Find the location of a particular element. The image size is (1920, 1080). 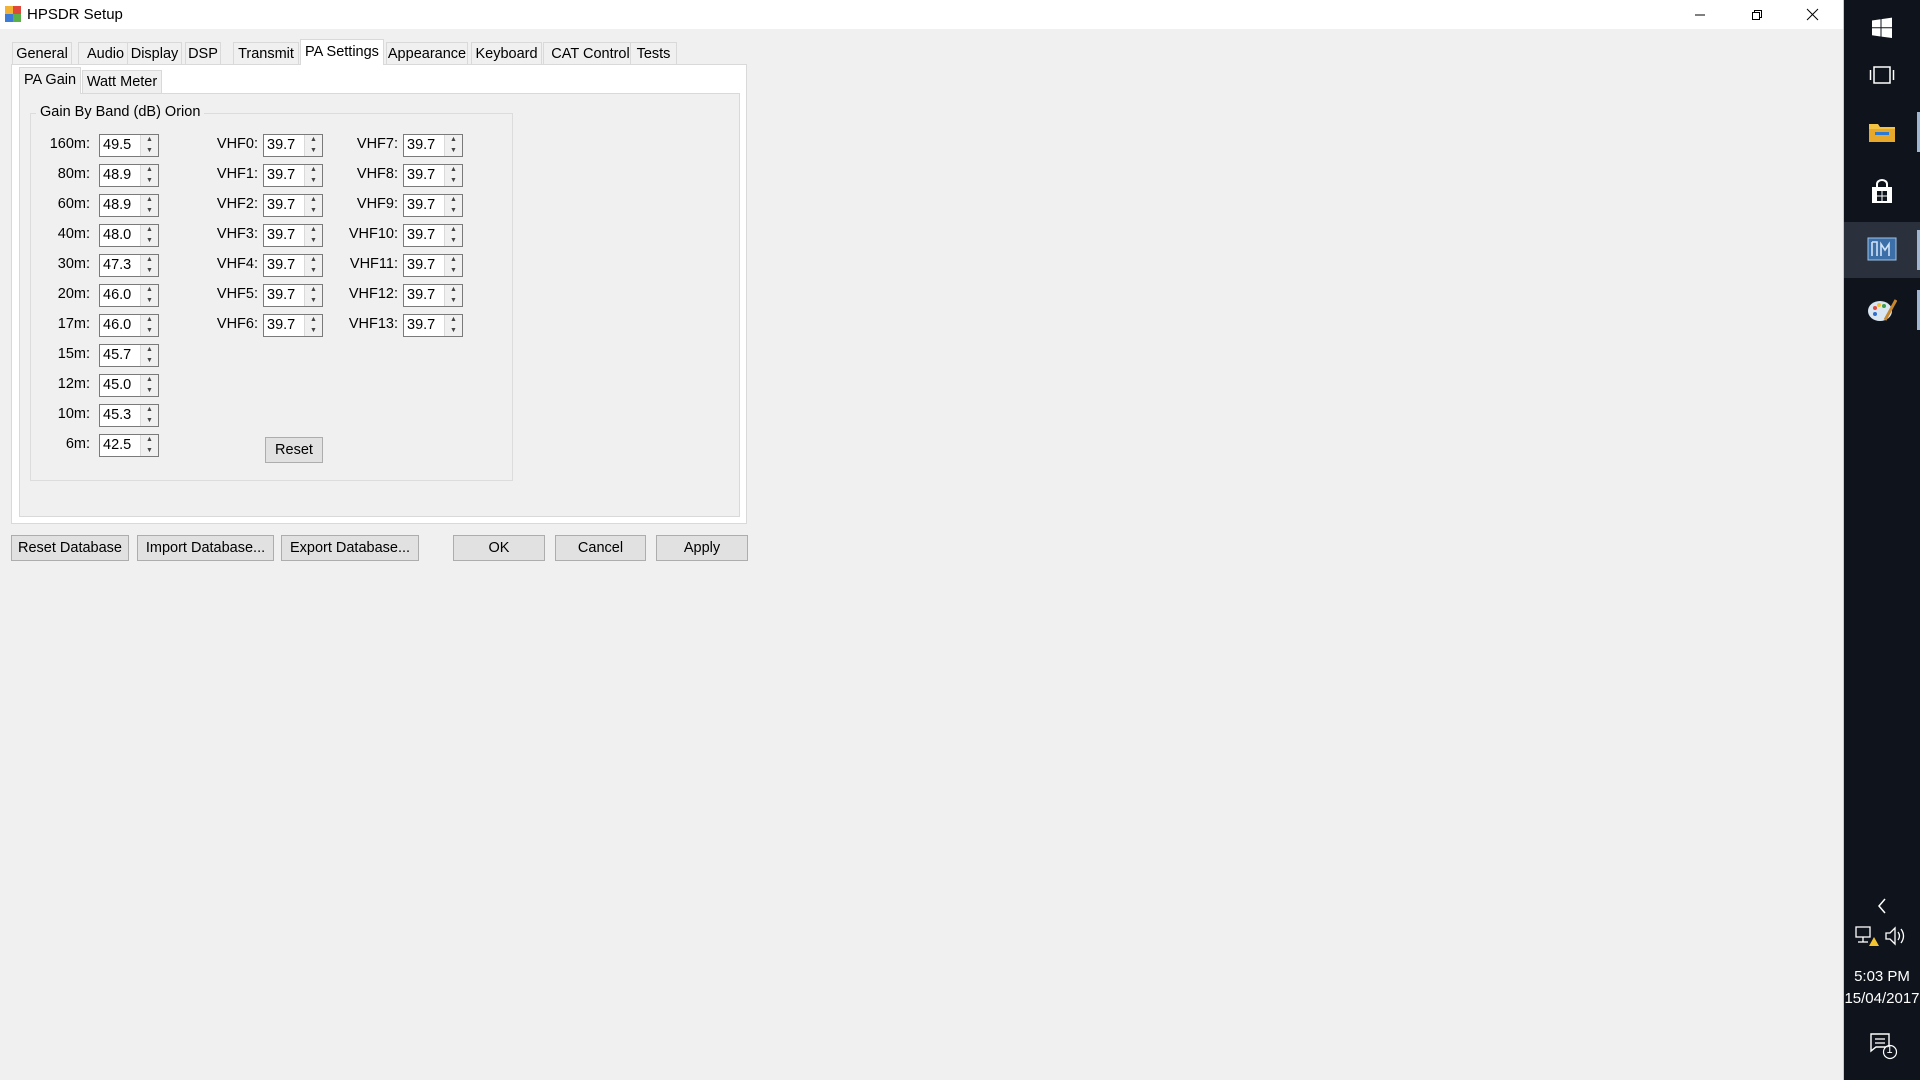

gain-stepper-vhf3: 39.7 ▲ ▼ is located at coordinates (293, 235).